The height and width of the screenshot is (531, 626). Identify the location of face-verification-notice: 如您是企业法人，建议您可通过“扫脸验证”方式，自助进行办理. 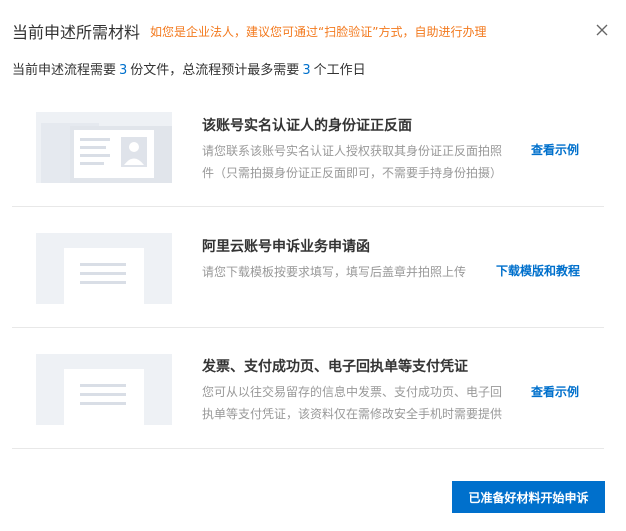
(318, 31).